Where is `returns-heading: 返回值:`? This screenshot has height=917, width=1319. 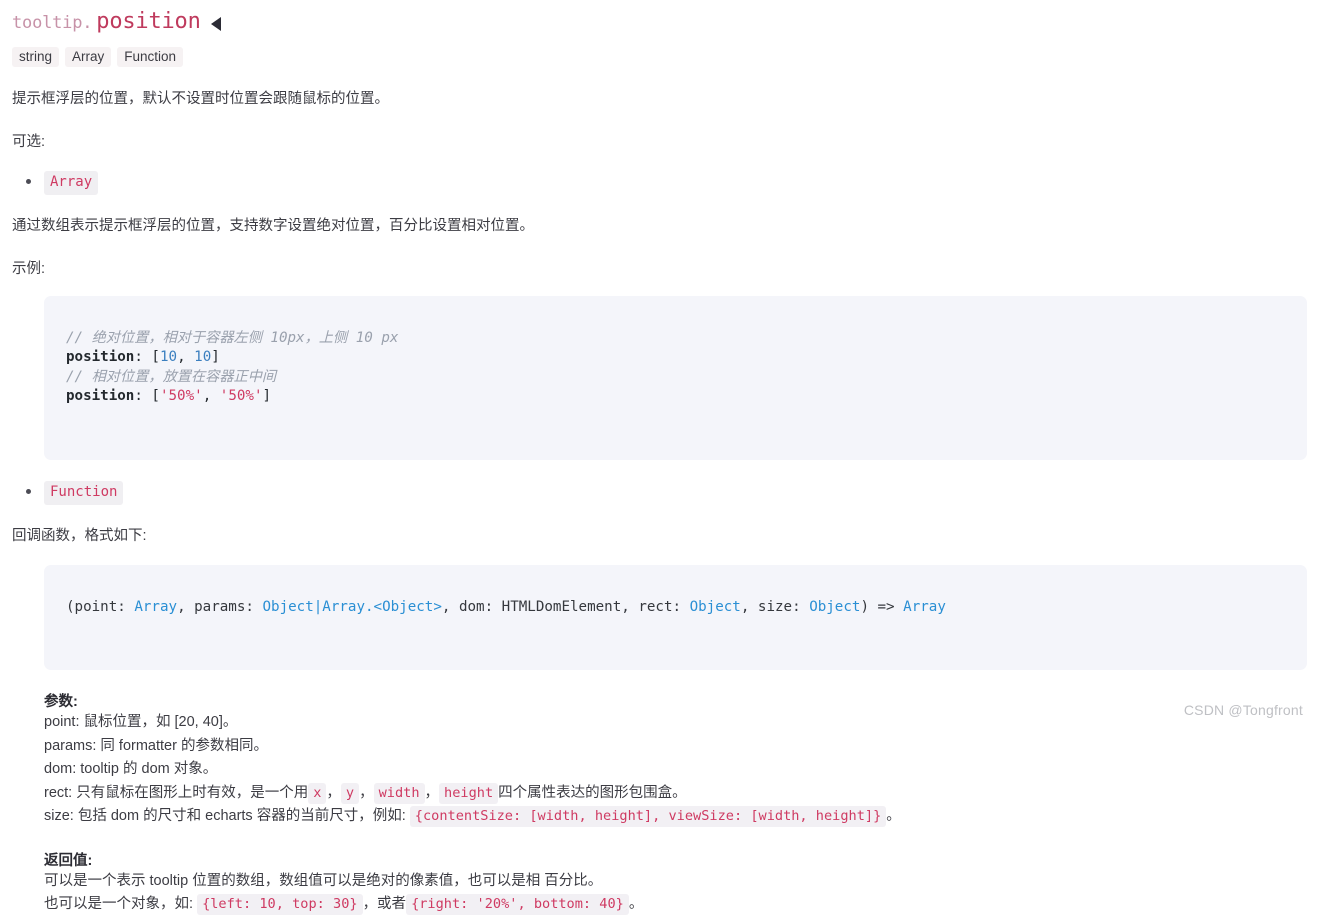
returns-heading: 返回值: is located at coordinates (68, 860).